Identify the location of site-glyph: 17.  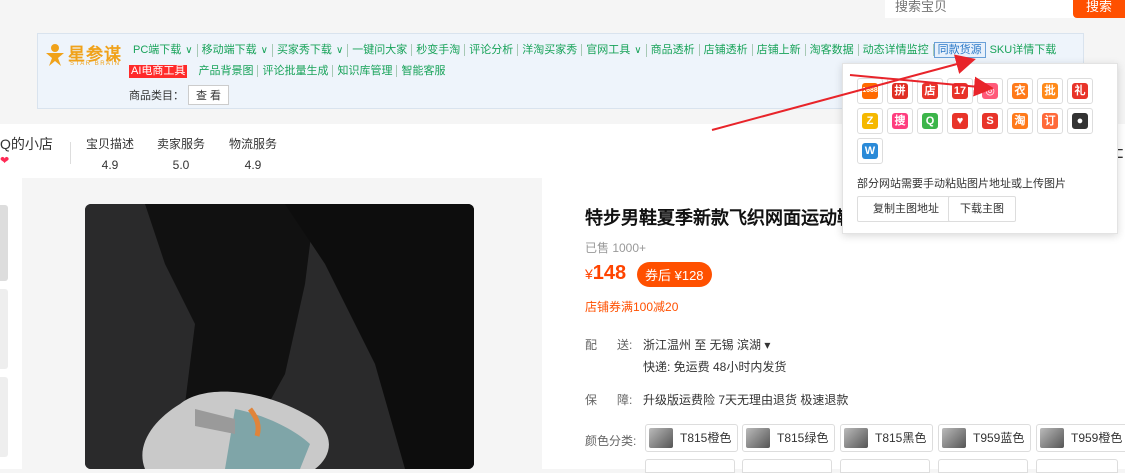
(960, 91).